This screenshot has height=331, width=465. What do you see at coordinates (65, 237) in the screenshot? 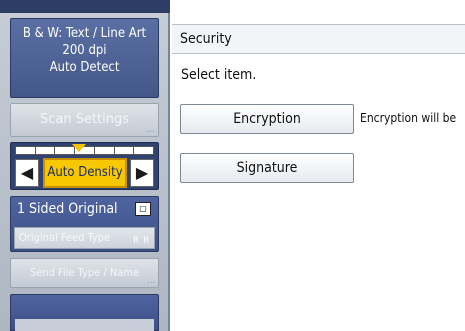
I see `feed-type-label: Original Feed Type` at bounding box center [65, 237].